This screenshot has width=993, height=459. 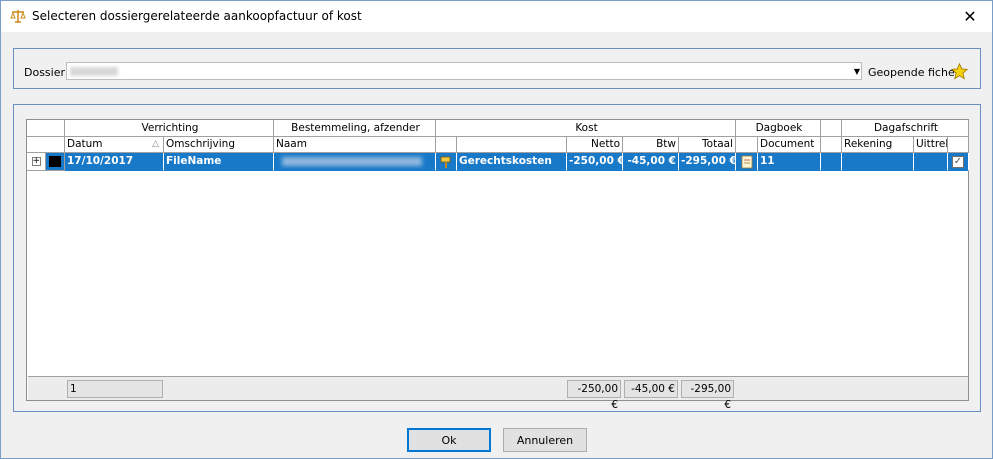 What do you see at coordinates (831, 162) in the screenshot?
I see `row-spacer` at bounding box center [831, 162].